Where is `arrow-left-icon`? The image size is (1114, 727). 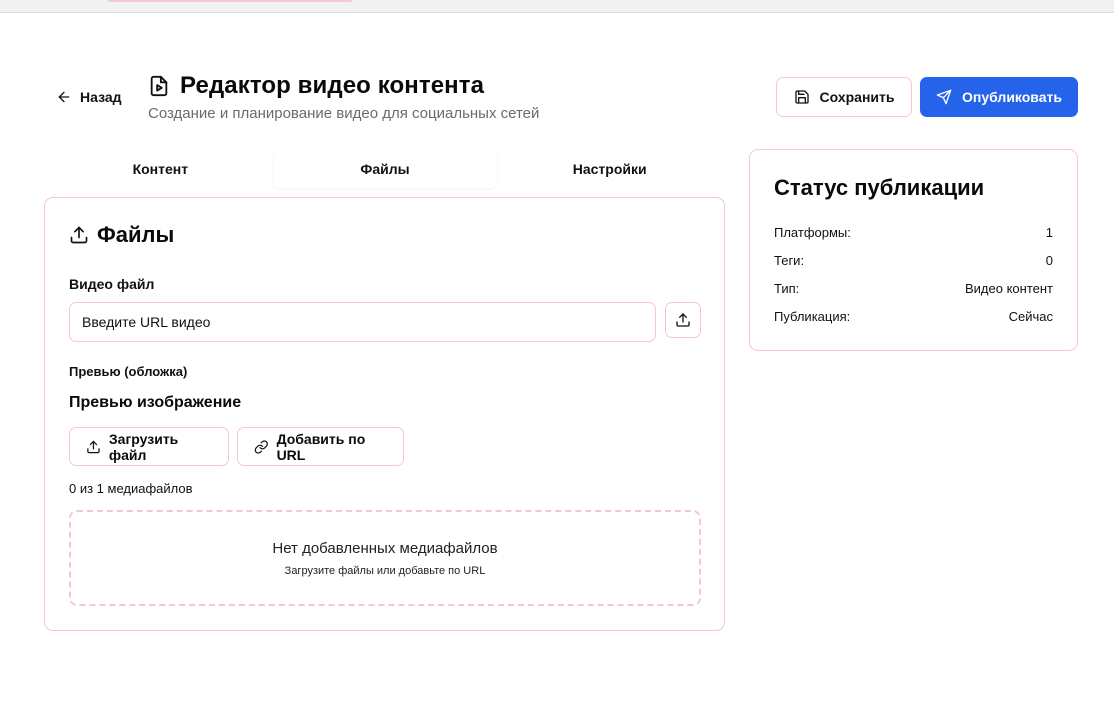
arrow-left-icon is located at coordinates (64, 97).